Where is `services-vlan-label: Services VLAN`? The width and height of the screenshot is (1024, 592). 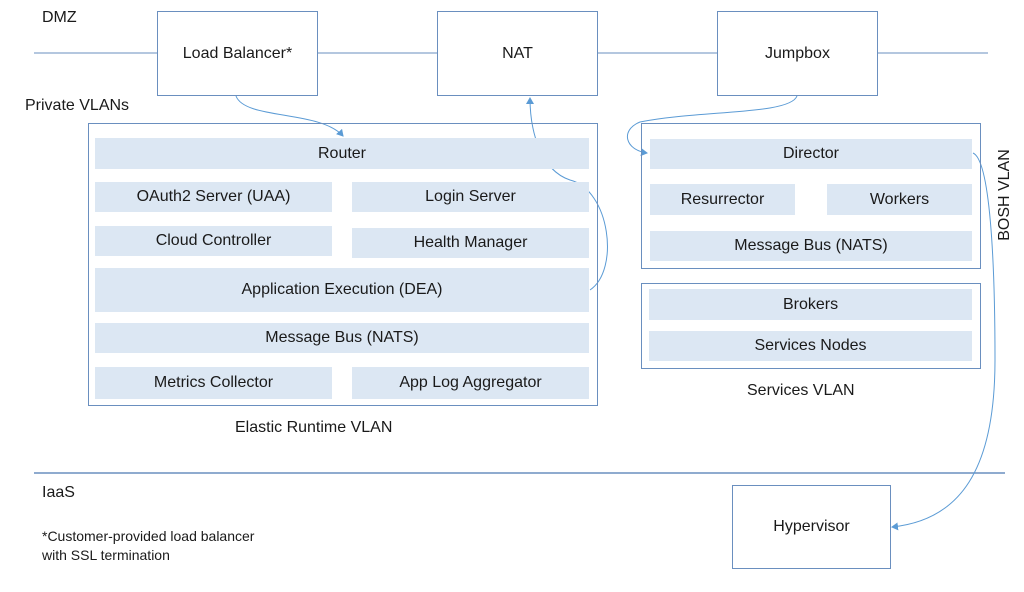
services-vlan-label: Services VLAN is located at coordinates (801, 390).